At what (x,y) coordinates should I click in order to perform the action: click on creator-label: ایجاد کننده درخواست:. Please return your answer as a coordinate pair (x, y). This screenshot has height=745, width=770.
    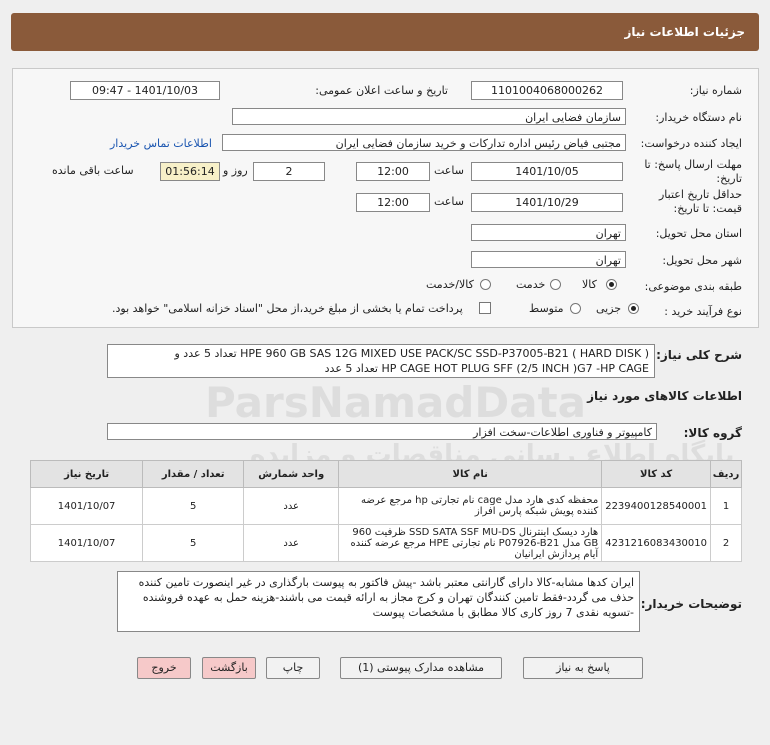
    Looking at the image, I should click on (691, 143).